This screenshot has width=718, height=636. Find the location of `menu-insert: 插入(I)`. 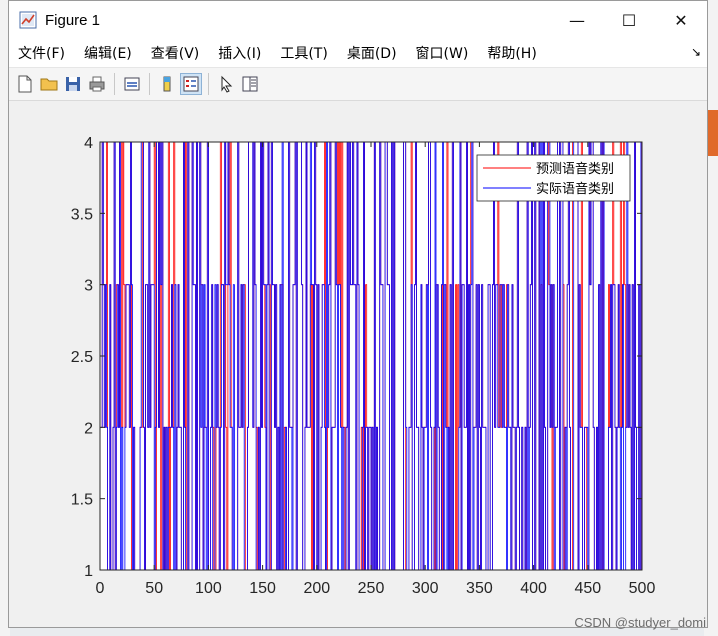

menu-insert: 插入(I) is located at coordinates (240, 53).